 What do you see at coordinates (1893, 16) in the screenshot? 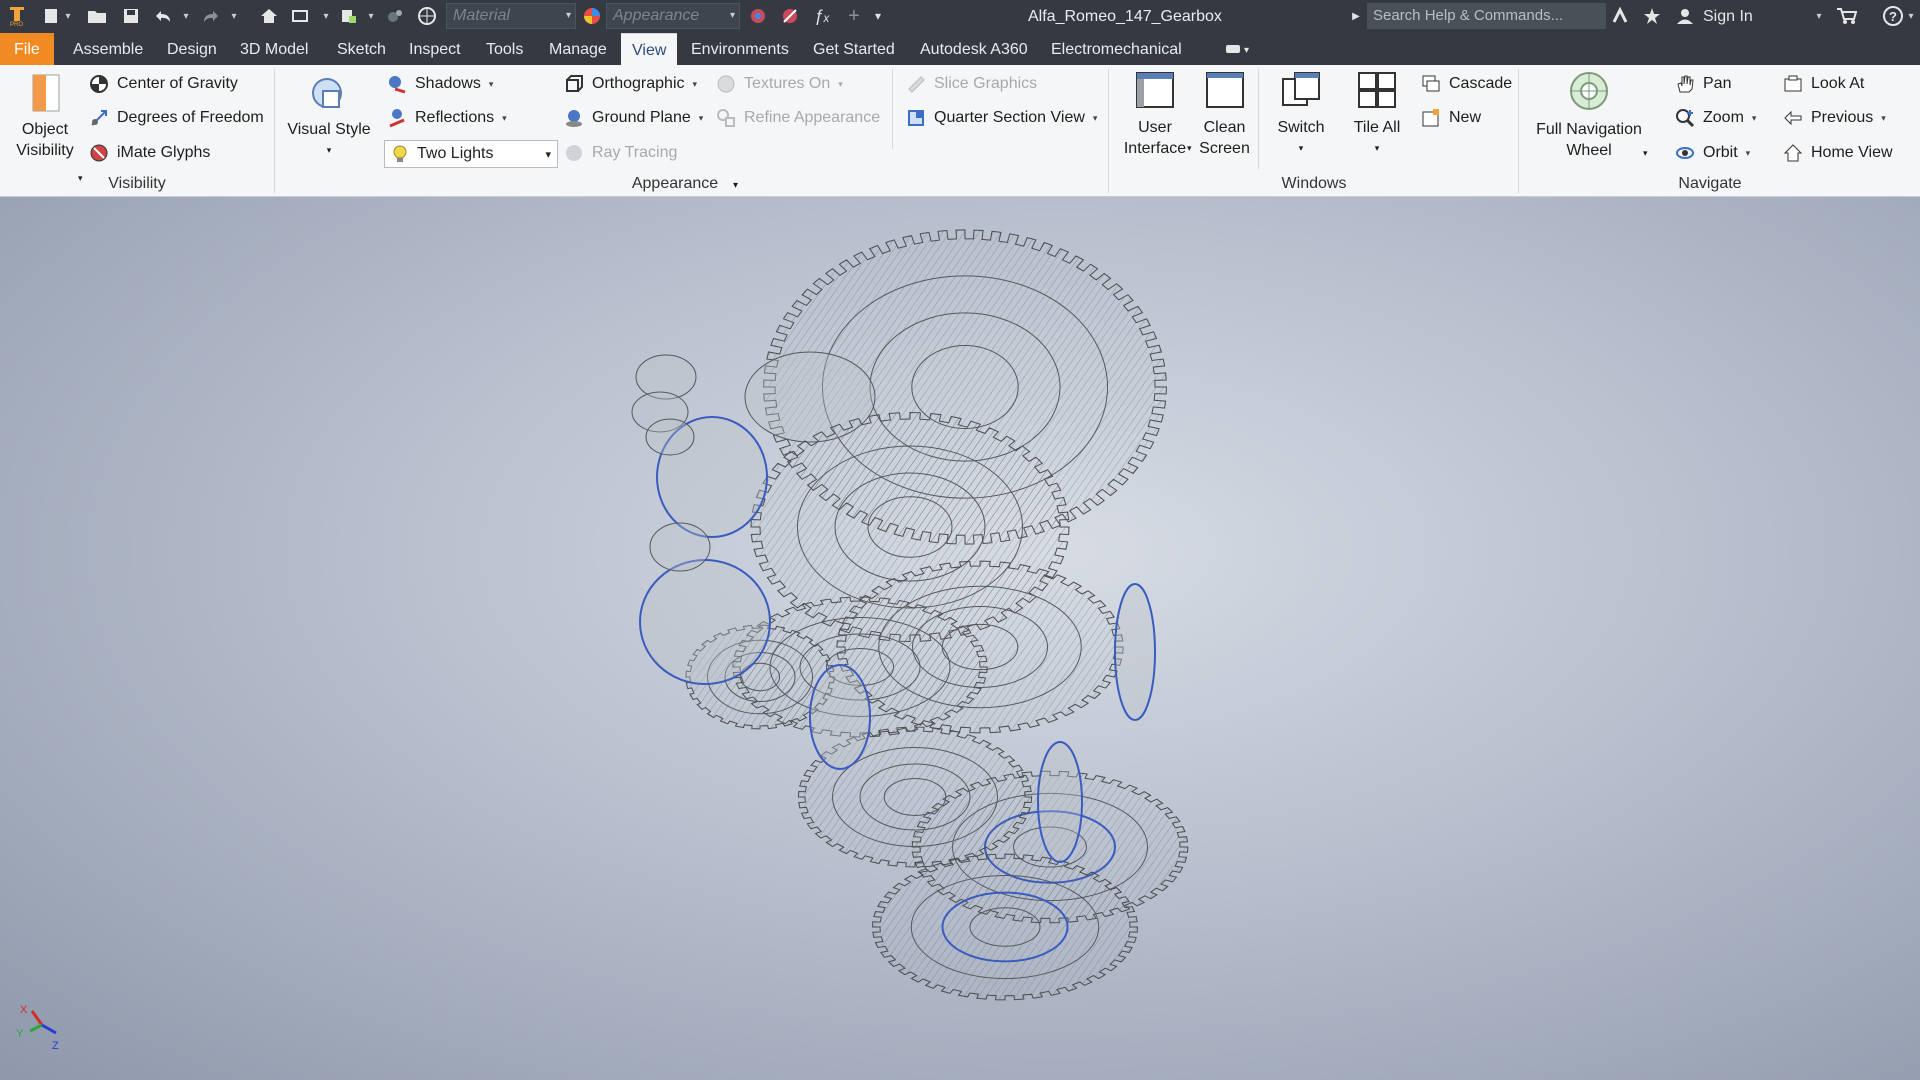
I see `help-icon: ?` at bounding box center [1893, 16].